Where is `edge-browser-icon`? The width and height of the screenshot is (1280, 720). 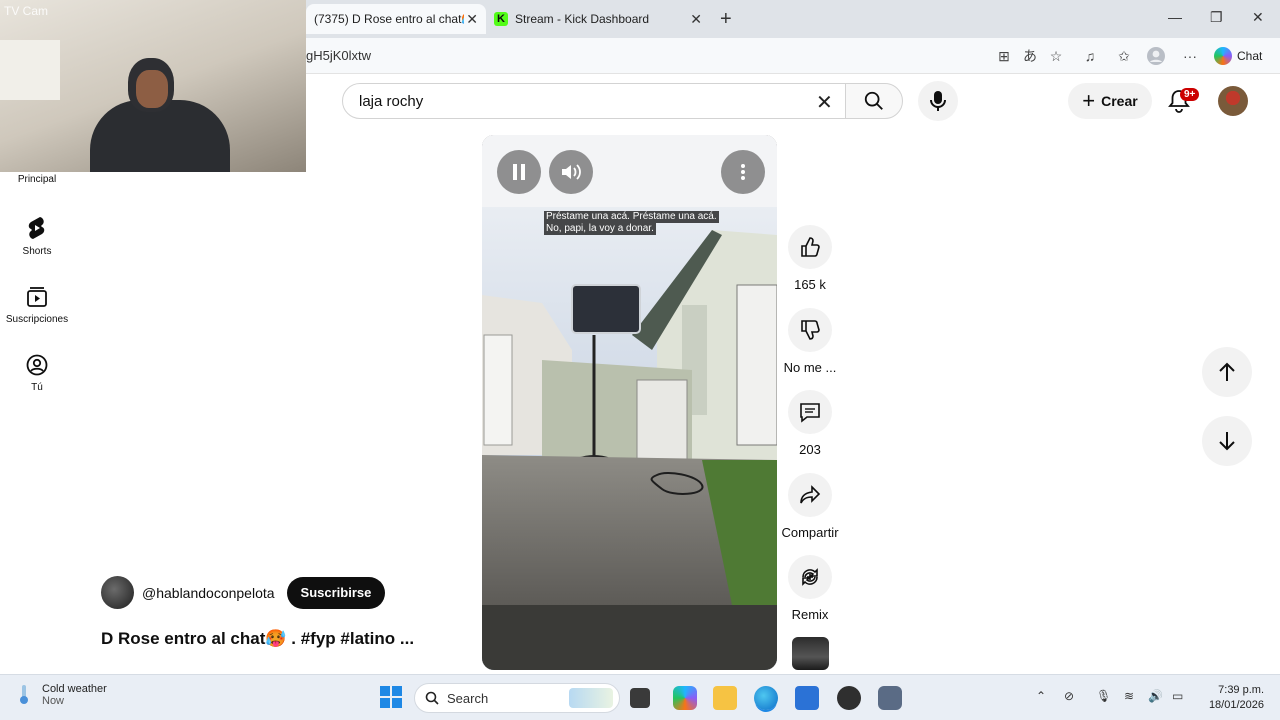
edge-browser-icon is located at coordinates (766, 698).